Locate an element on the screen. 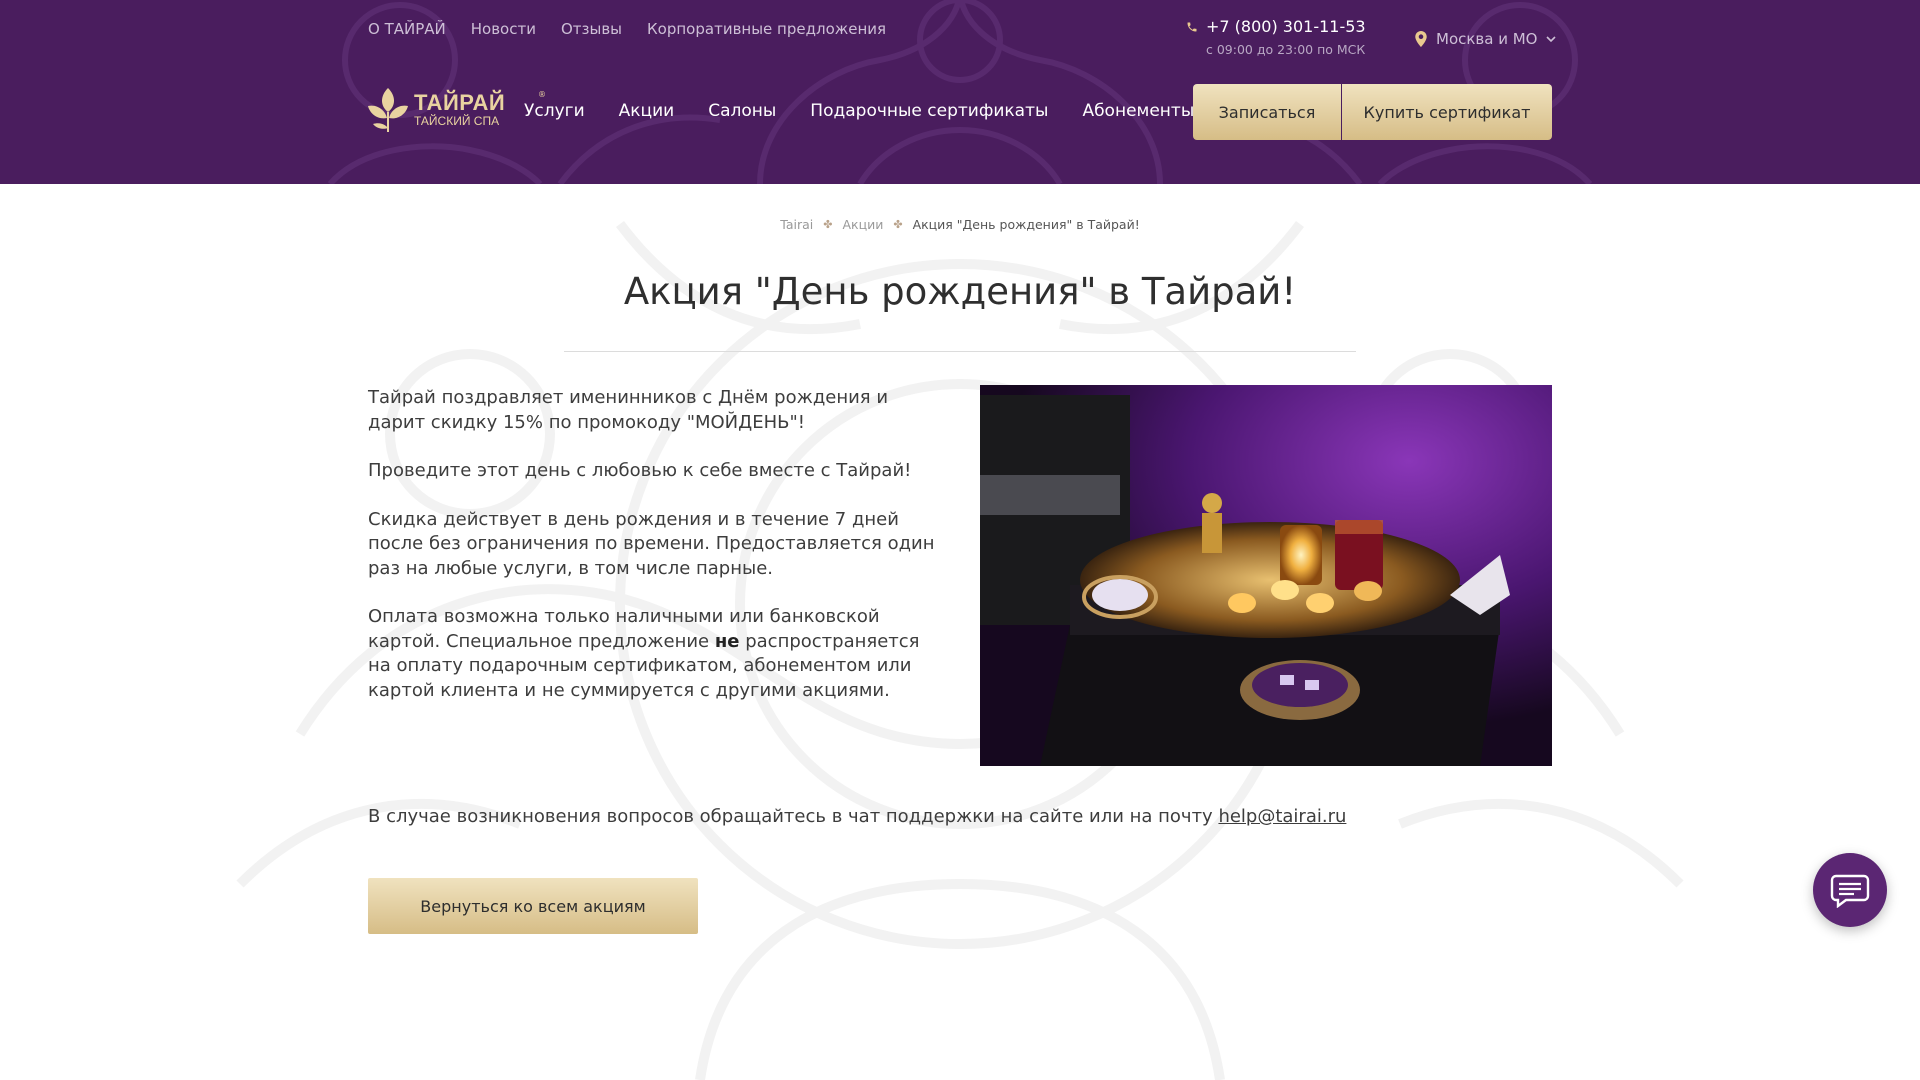  breadcrumb-home: Tairai is located at coordinates (796, 224).